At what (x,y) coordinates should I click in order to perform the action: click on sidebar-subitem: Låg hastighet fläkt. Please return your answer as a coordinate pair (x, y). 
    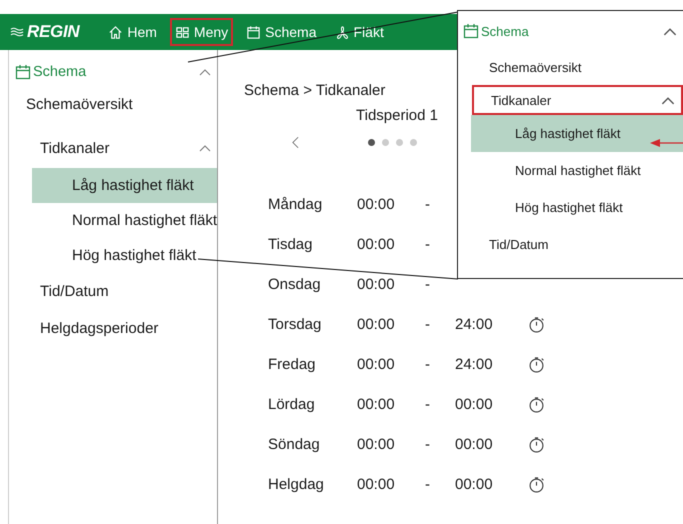
    Looking at the image, I should click on (124, 185).